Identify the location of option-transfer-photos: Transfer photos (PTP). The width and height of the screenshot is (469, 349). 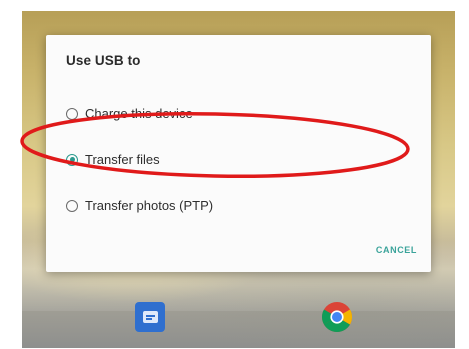
(139, 205).